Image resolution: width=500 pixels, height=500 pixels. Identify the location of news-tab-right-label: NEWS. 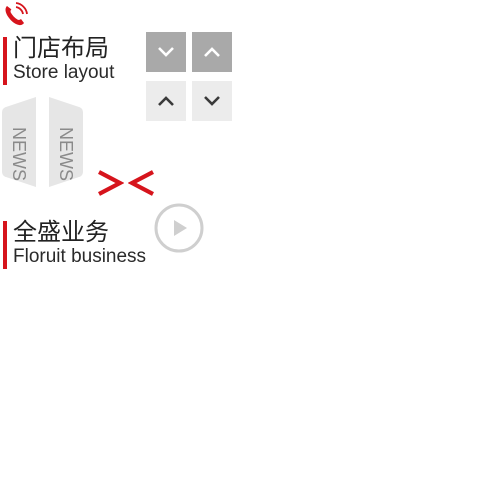
(66, 154).